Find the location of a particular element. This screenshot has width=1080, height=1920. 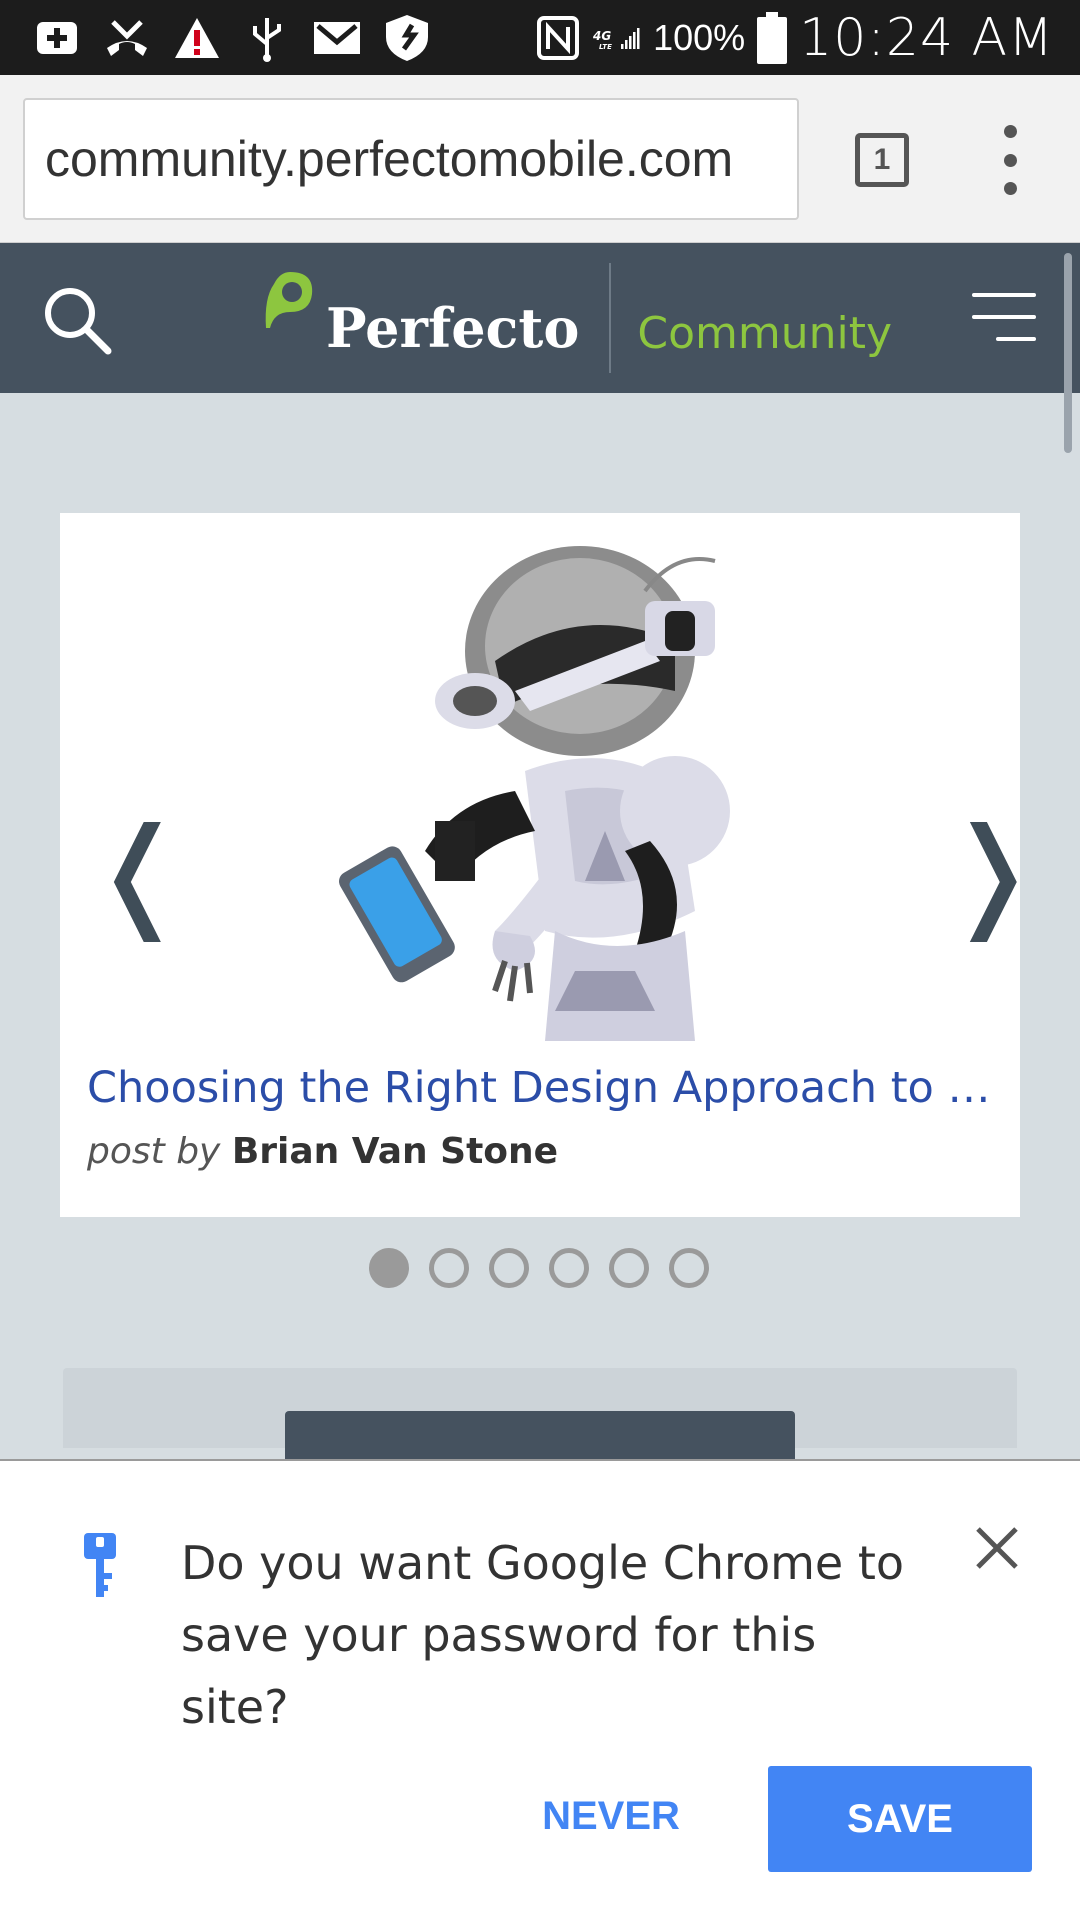

site-logo: Perfecto Community is located at coordinates (576, 318).